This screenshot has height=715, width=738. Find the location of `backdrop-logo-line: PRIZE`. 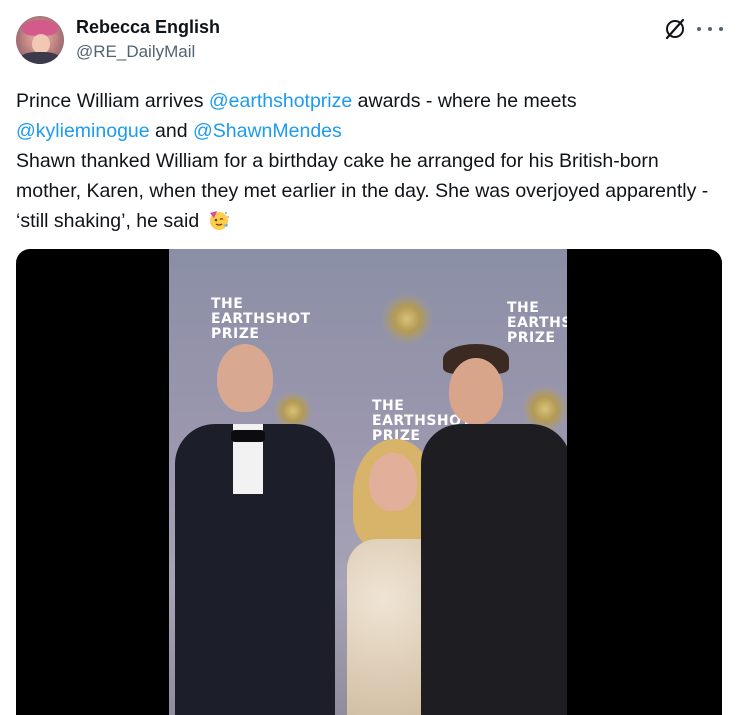

backdrop-logo-line: PRIZE is located at coordinates (235, 334).